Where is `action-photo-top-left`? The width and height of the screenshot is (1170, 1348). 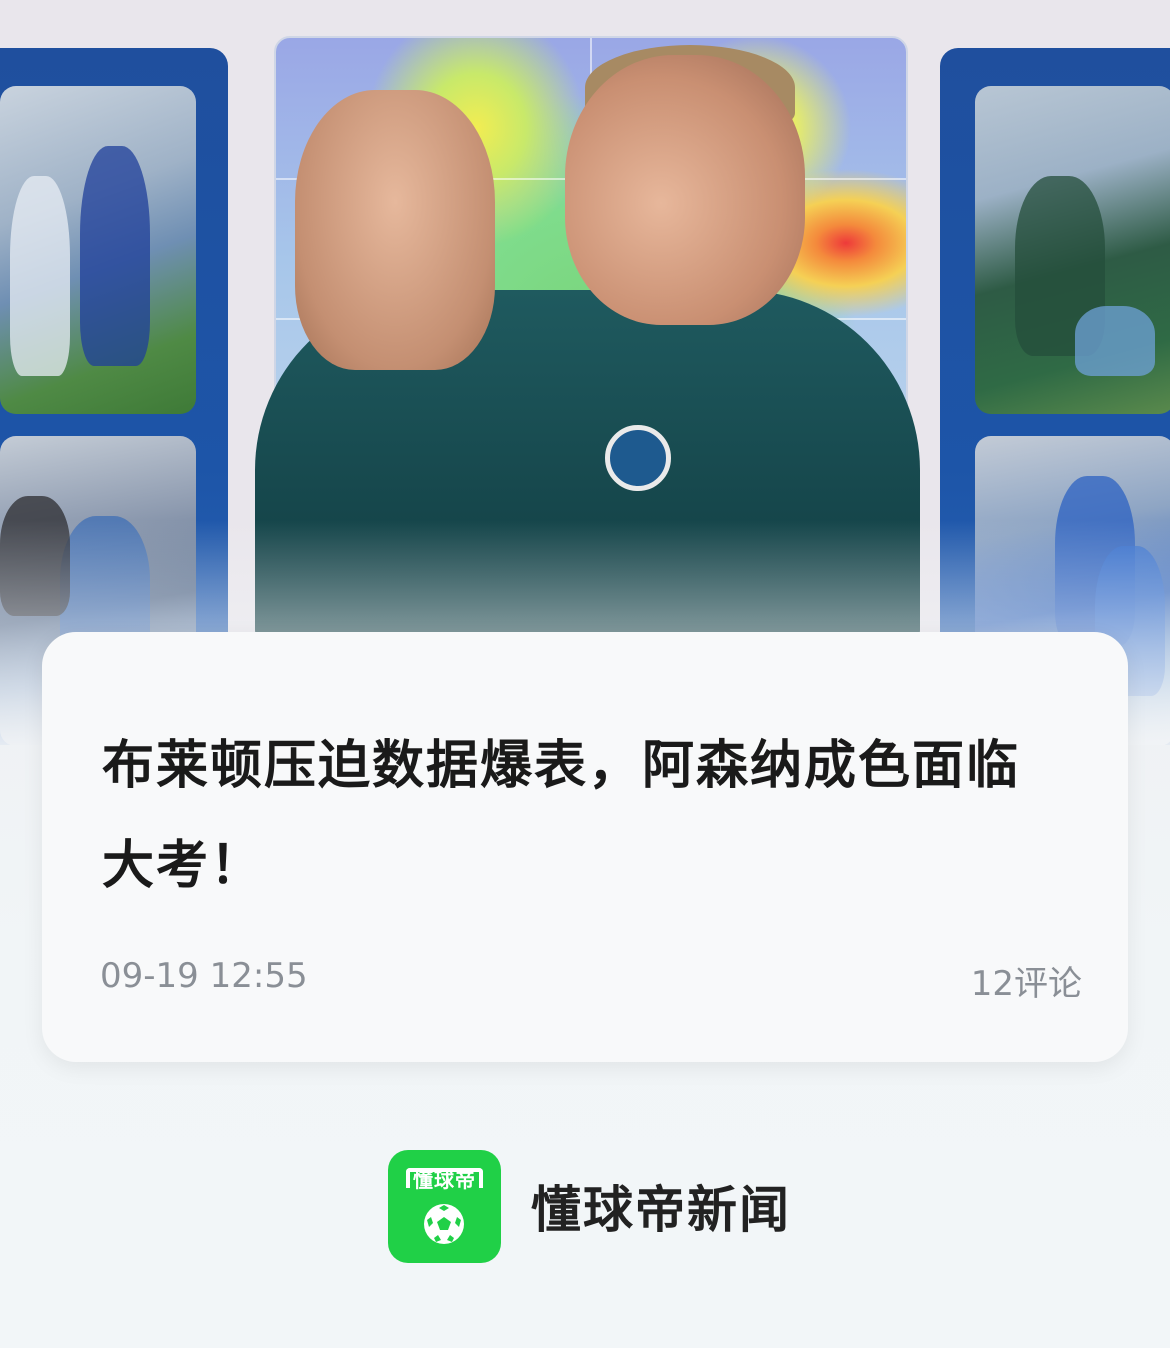 action-photo-top-left is located at coordinates (98, 250).